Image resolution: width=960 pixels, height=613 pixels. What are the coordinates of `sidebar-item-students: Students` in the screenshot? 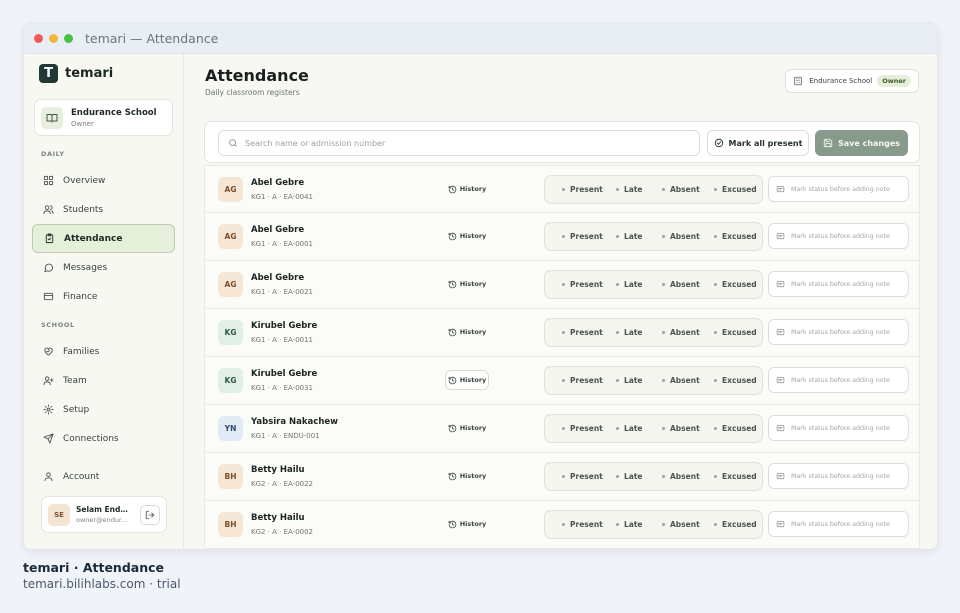 It's located at (103, 209).